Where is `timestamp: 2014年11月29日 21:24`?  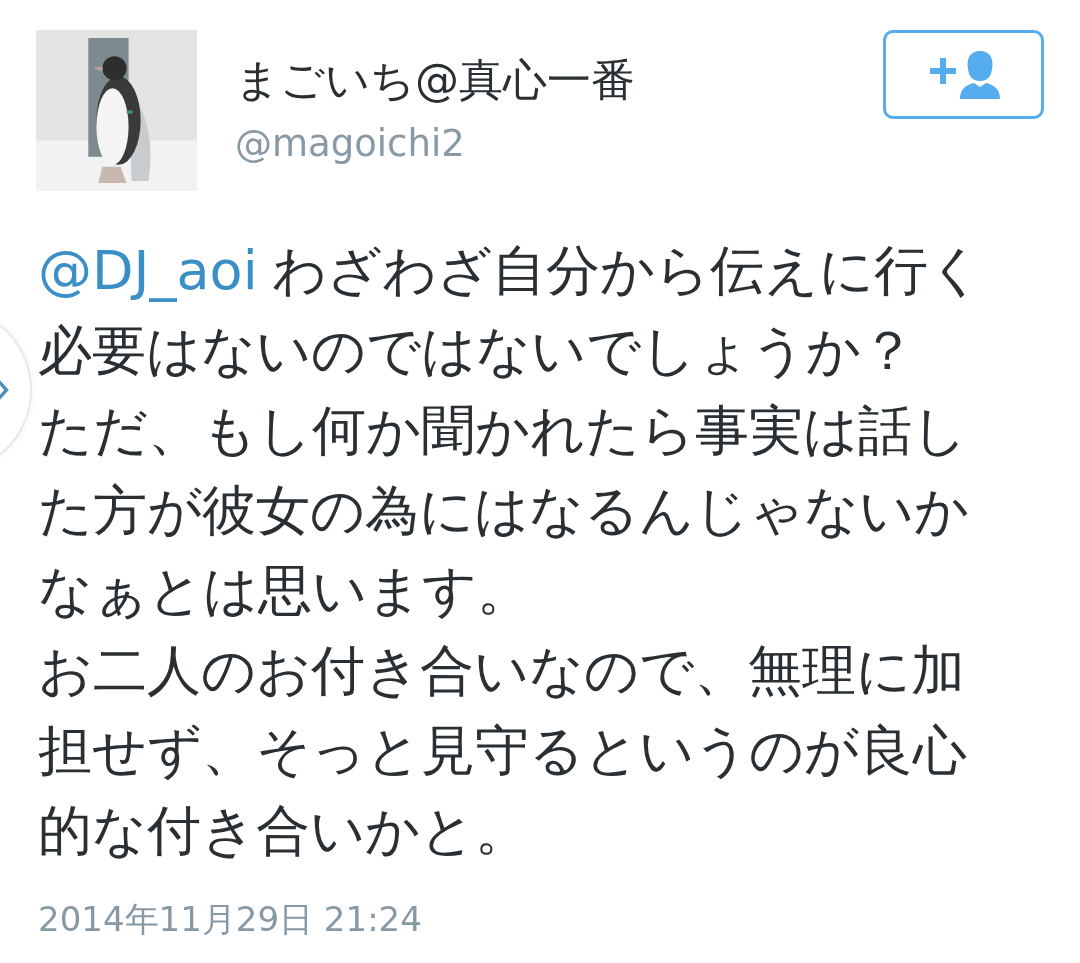
timestamp: 2014年11月29日 21:24 is located at coordinates (230, 919).